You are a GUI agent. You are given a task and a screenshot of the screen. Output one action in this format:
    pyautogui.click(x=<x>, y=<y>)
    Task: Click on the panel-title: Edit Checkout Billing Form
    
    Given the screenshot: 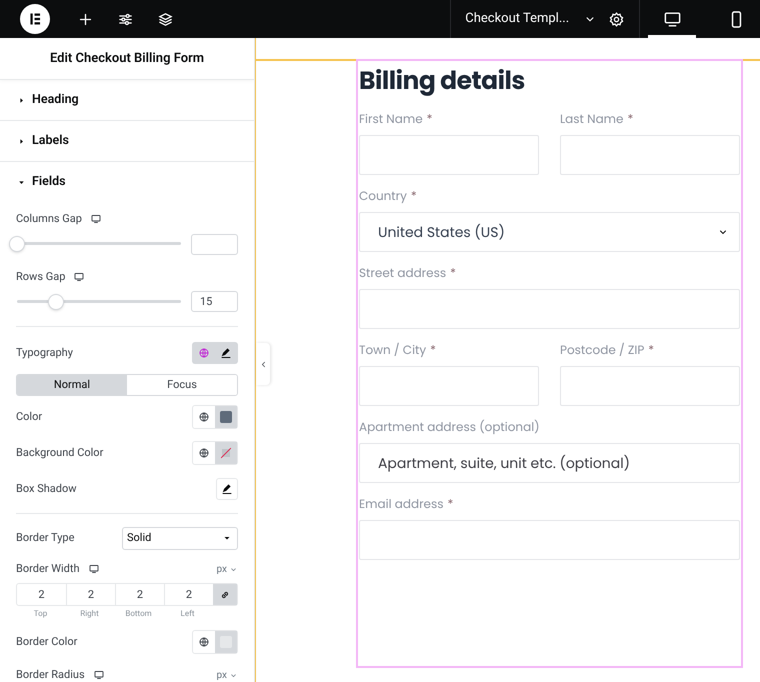 What is the action you would take?
    pyautogui.click(x=127, y=59)
    